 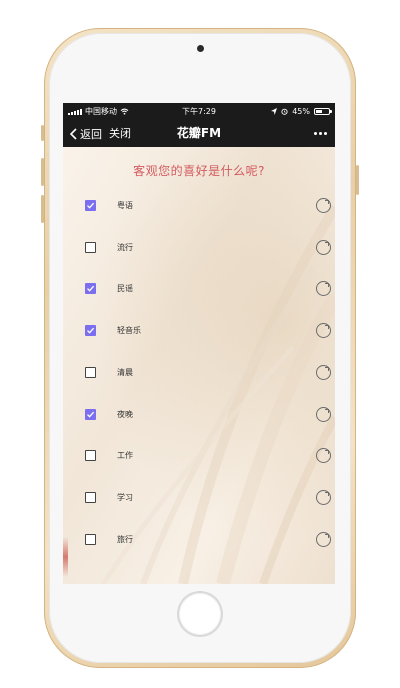 I want to click on page-title: 花瓣FM, so click(x=199, y=133).